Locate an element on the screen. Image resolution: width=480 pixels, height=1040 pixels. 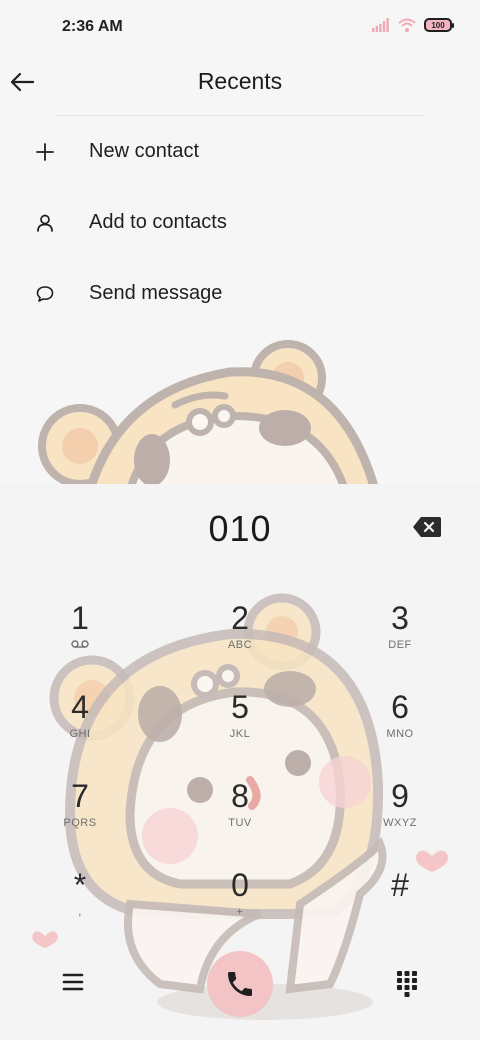
key-digit: 4 is located at coordinates (80, 707).